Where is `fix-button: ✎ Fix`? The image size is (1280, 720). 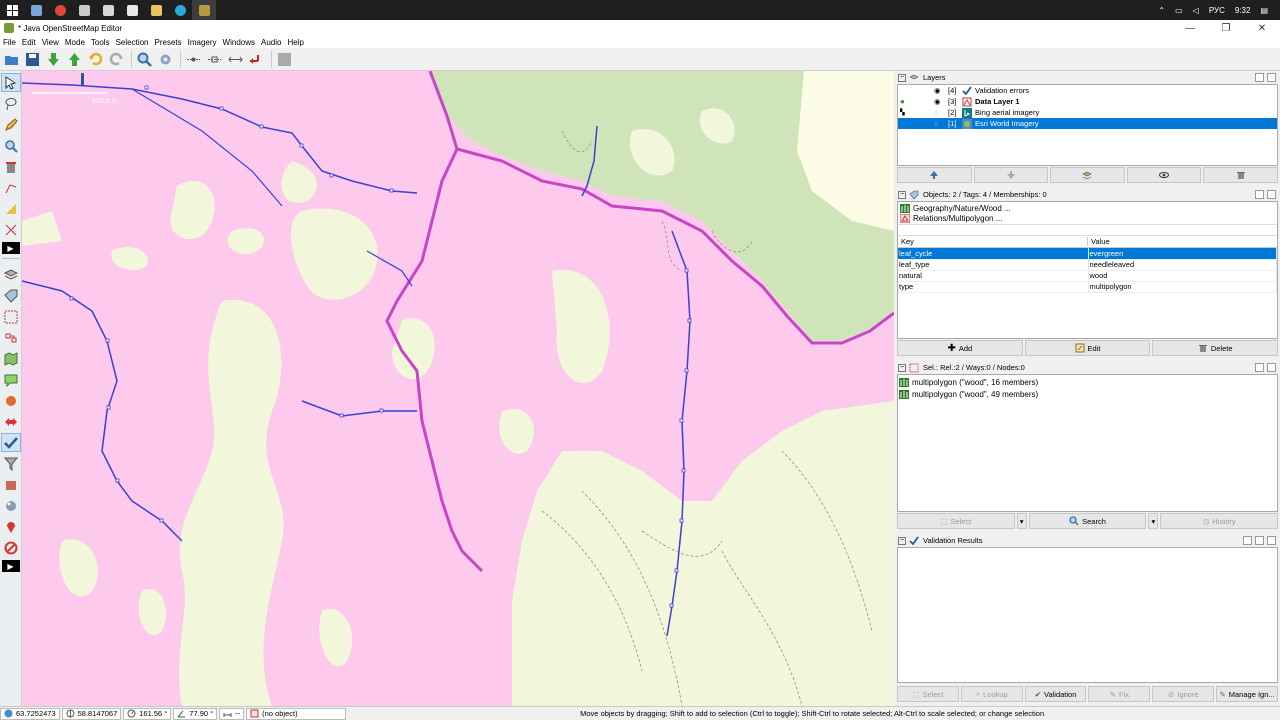
fix-button: ✎ Fix is located at coordinates (1119, 694).